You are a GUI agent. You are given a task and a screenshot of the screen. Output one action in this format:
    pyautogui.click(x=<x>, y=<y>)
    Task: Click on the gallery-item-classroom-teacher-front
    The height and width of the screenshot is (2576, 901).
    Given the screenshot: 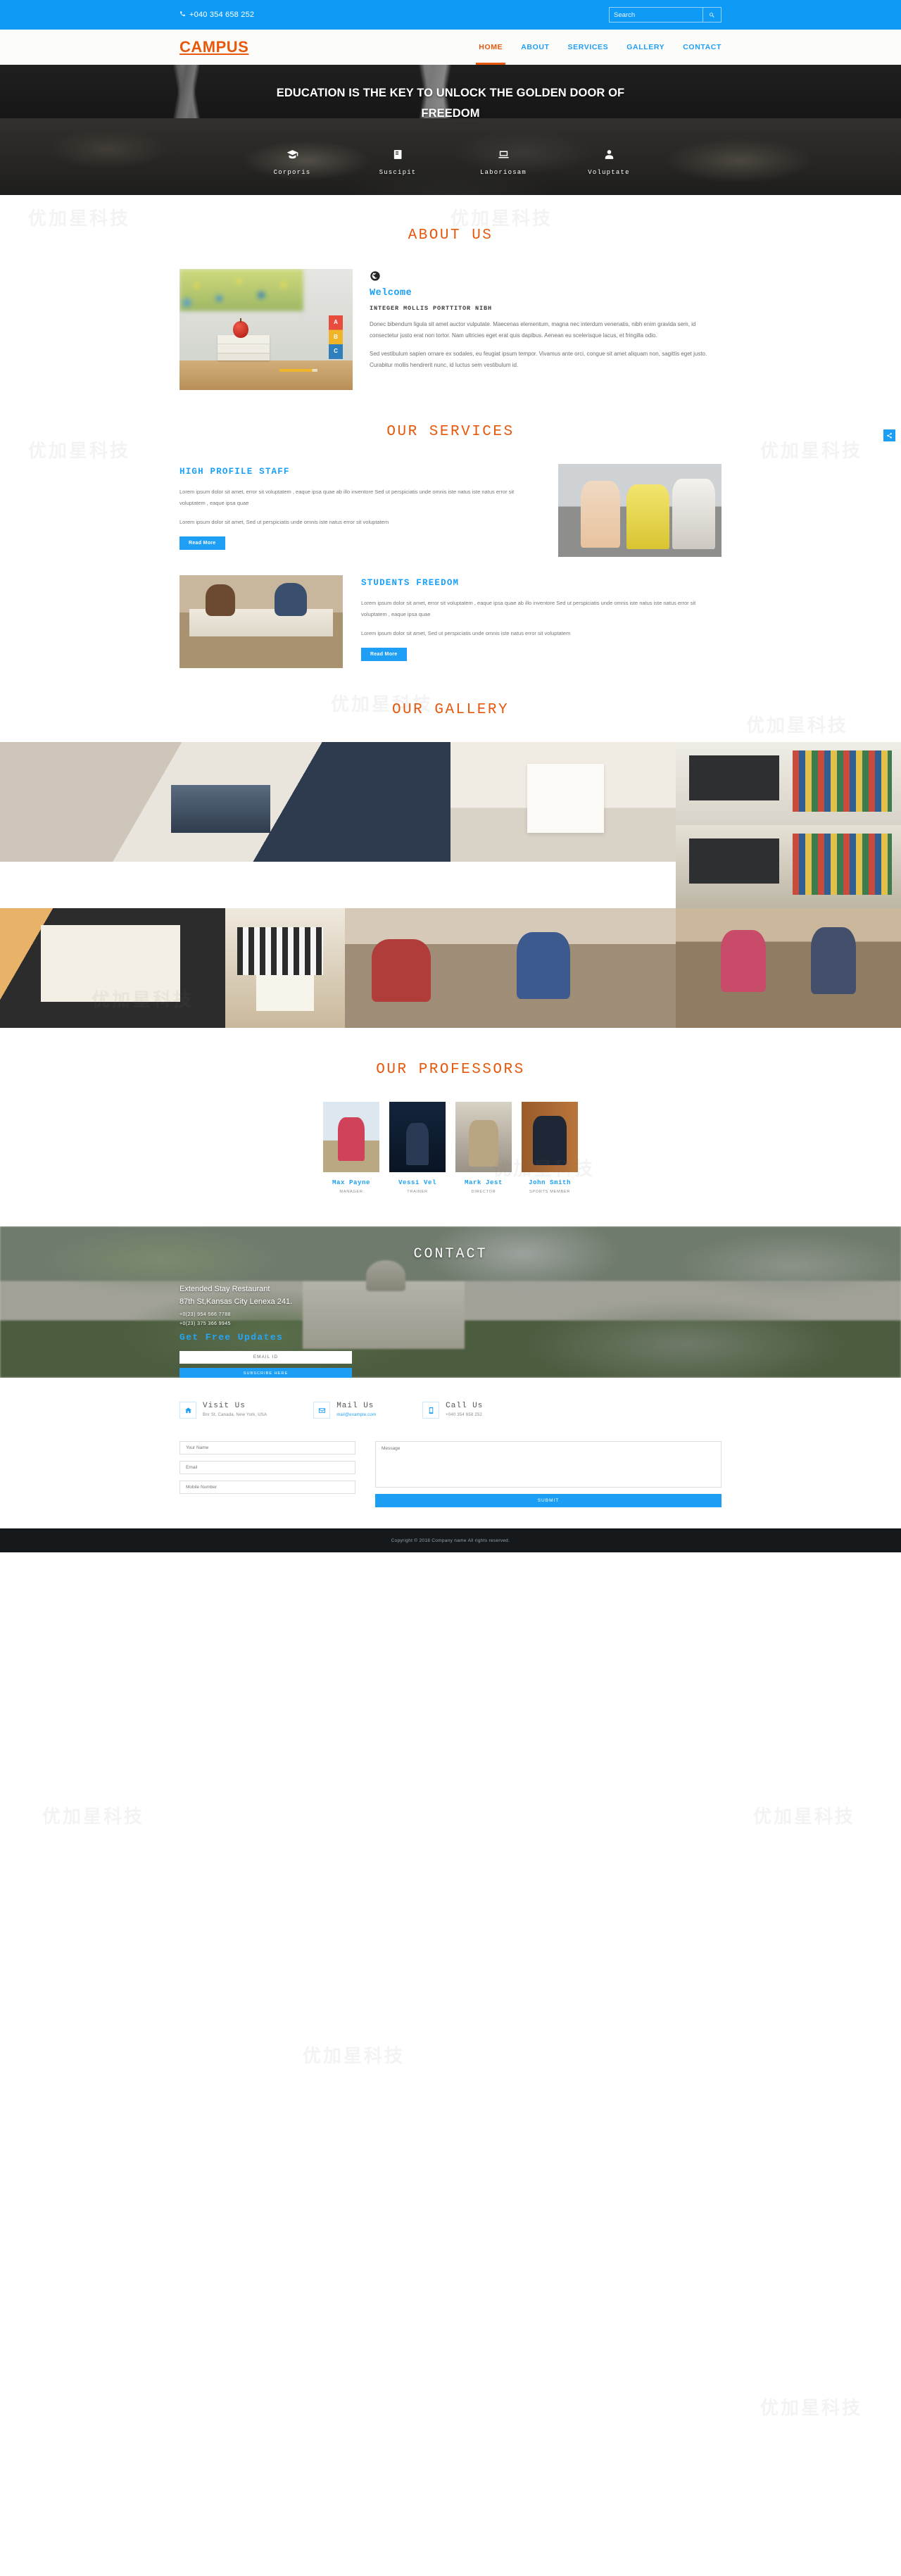 What is the action you would take?
    pyautogui.click(x=788, y=968)
    